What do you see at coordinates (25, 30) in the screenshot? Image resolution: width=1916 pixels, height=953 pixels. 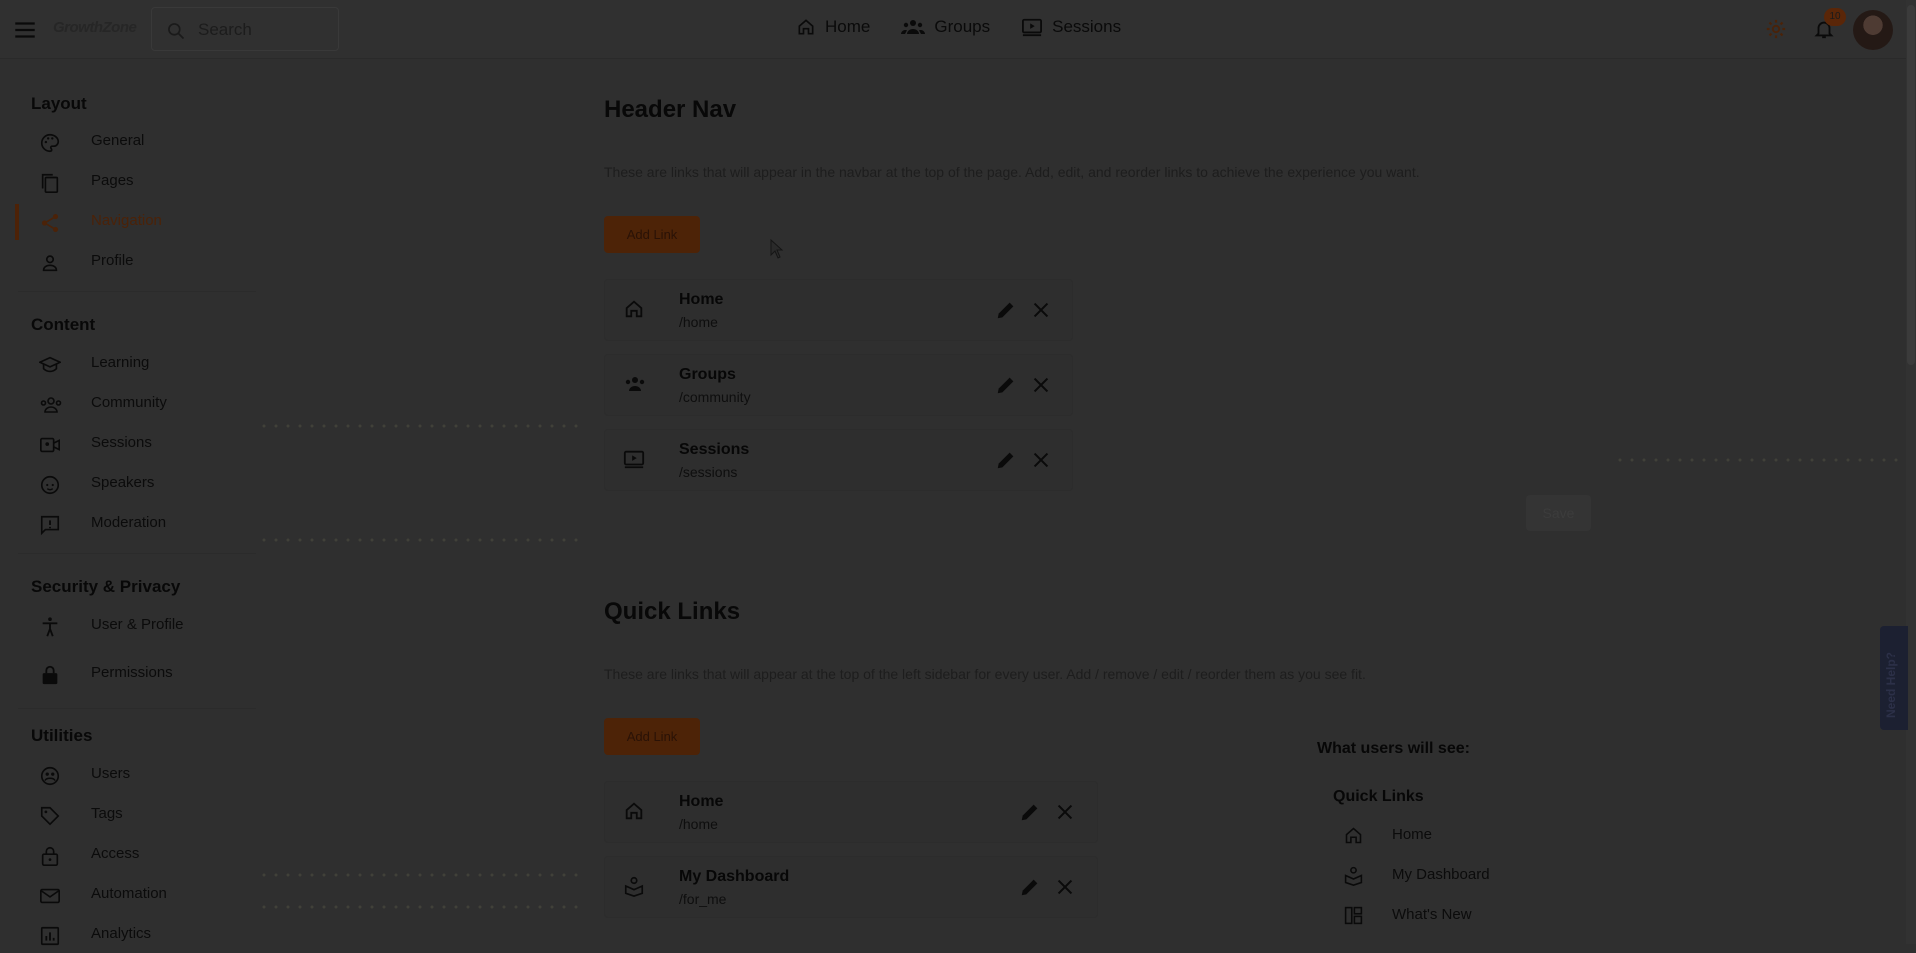 I see `menu-icon` at bounding box center [25, 30].